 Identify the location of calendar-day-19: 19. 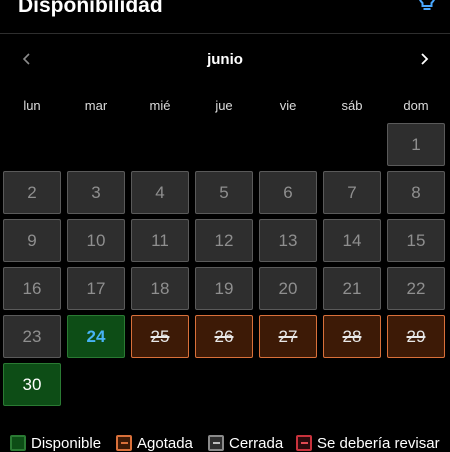
(224, 288).